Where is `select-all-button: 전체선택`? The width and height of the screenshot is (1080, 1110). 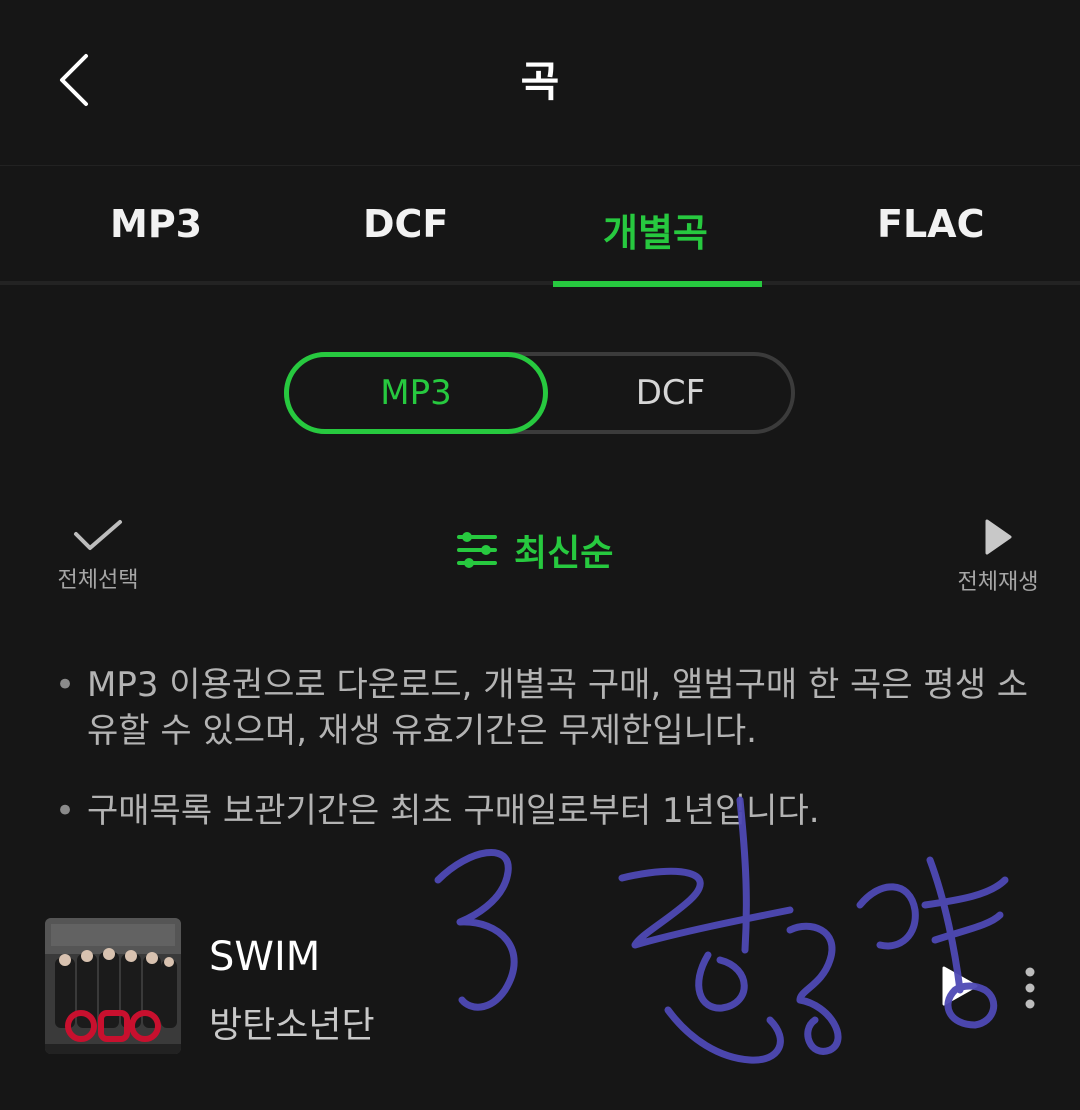
select-all-button: 전체선택 is located at coordinates (98, 556).